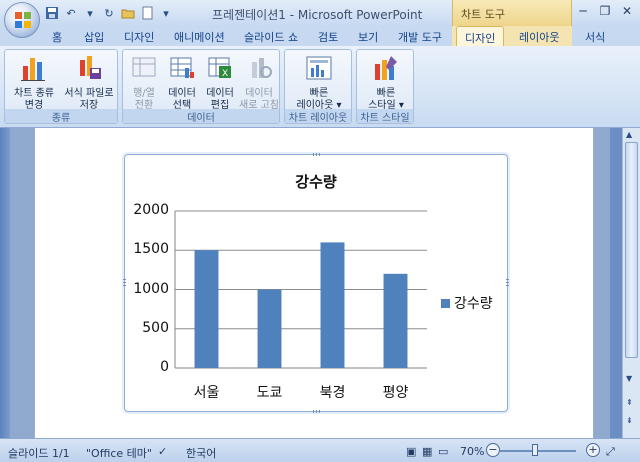 The width and height of the screenshot is (640, 462). I want to click on tab-design: 디자인, so click(139, 37).